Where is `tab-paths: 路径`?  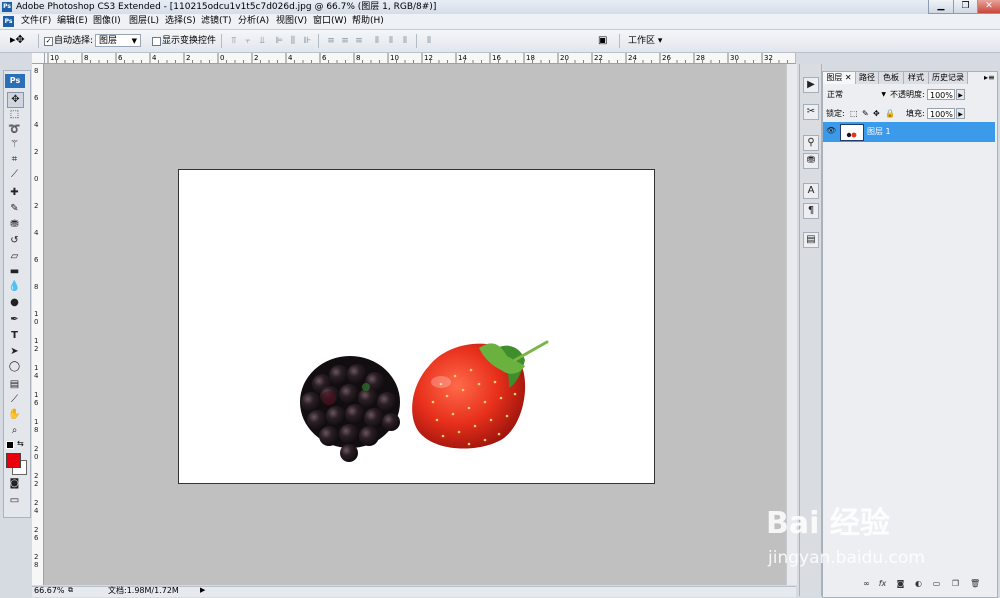
tab-paths: 路径 is located at coordinates (867, 78).